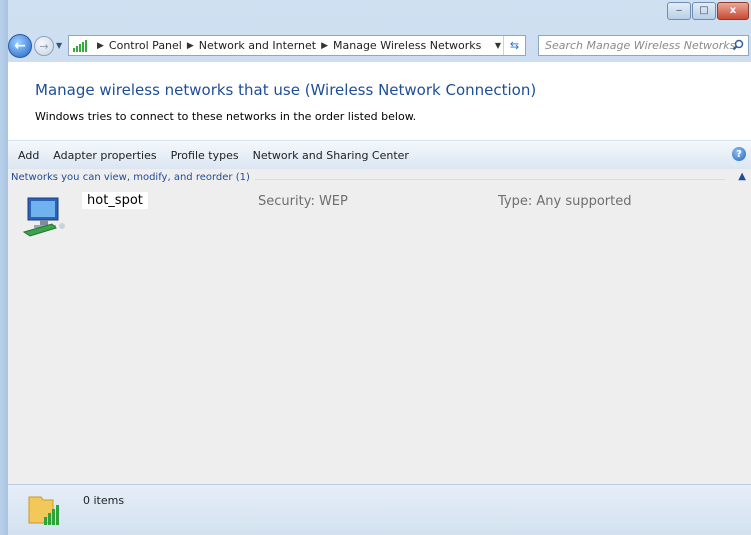  I want to click on close-icon: x, so click(733, 10).